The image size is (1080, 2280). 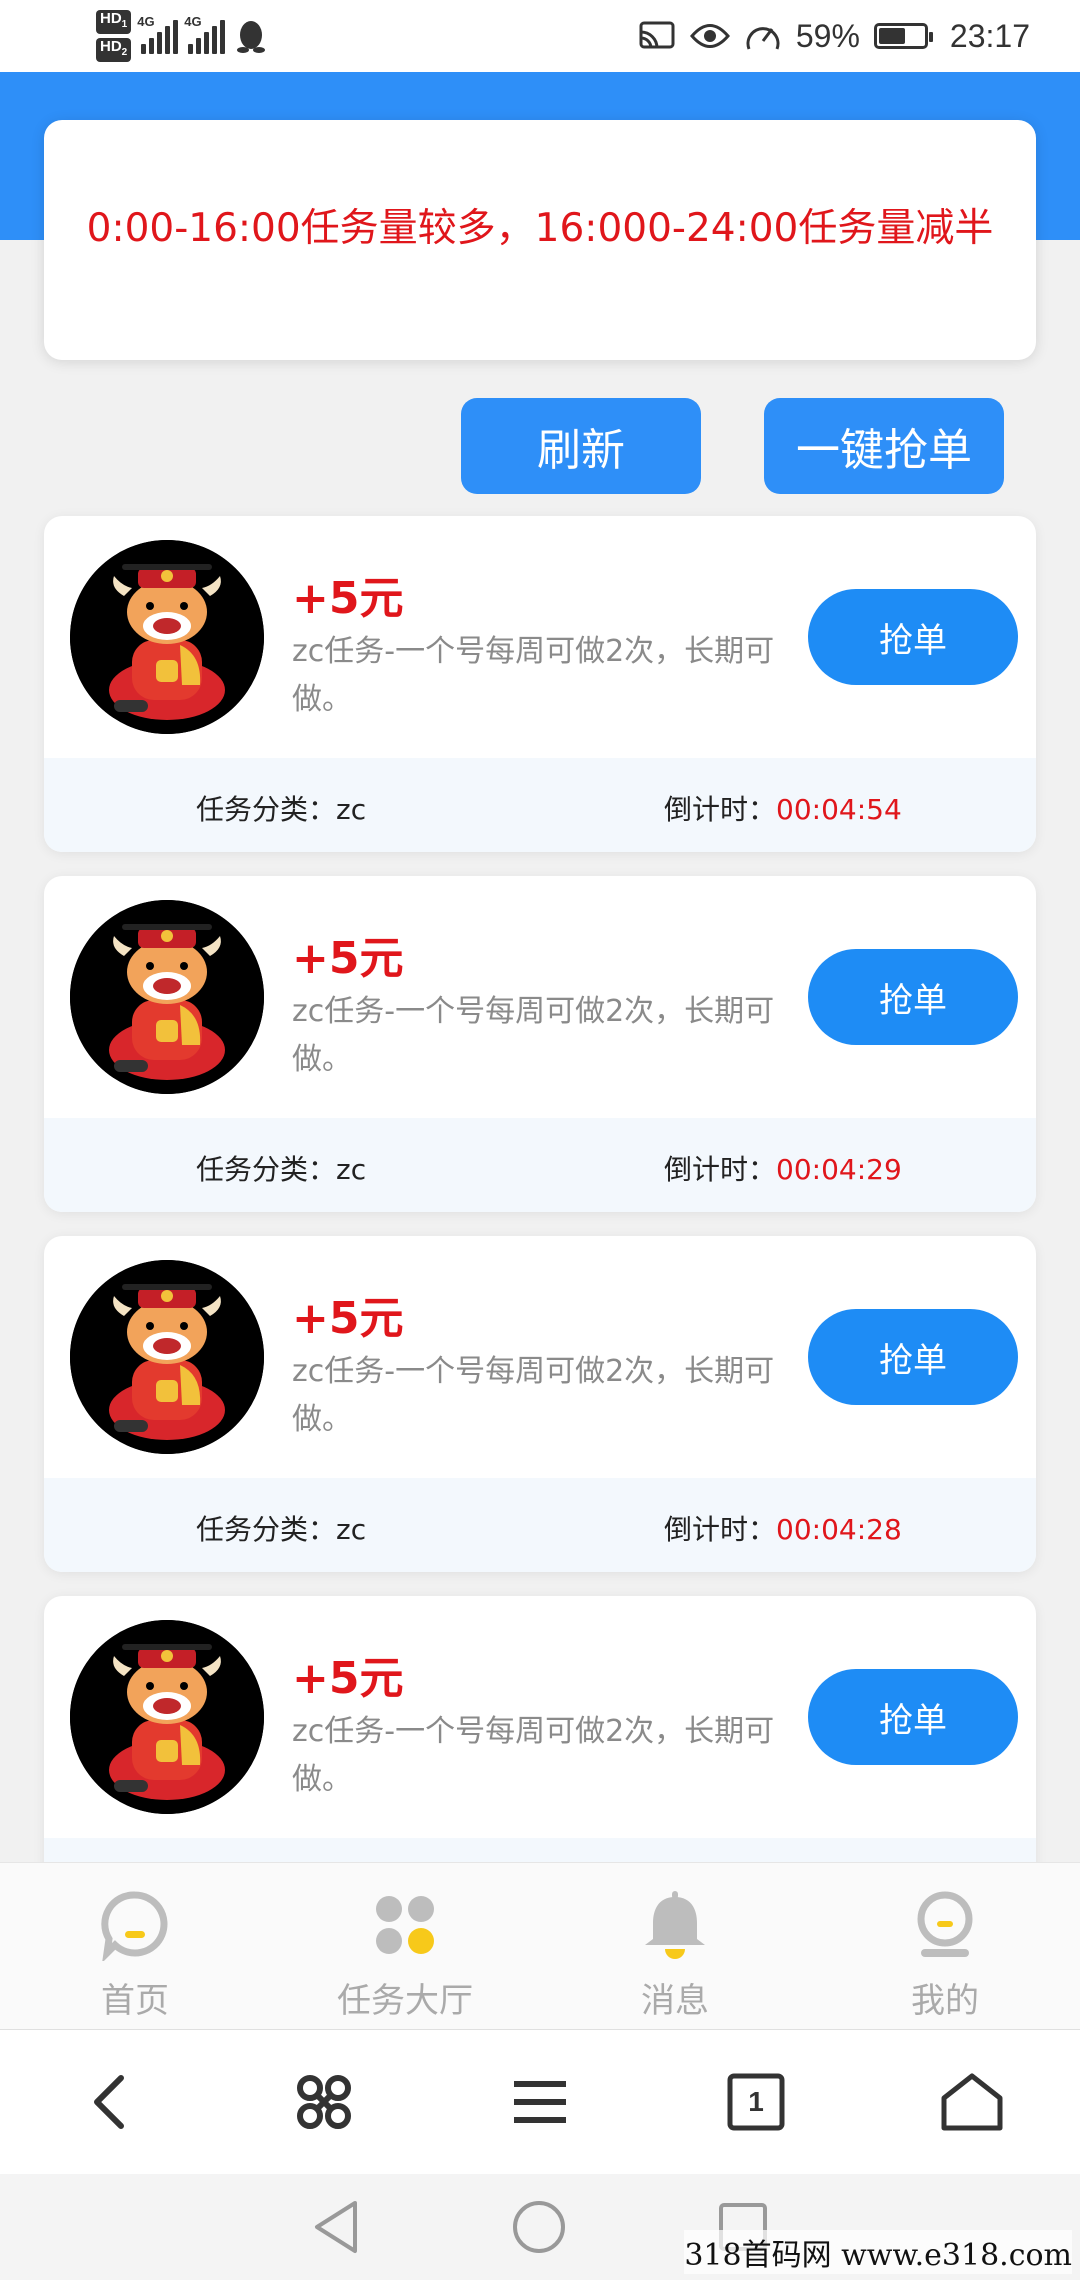 I want to click on tab-label: 我的, so click(x=945, y=2001).